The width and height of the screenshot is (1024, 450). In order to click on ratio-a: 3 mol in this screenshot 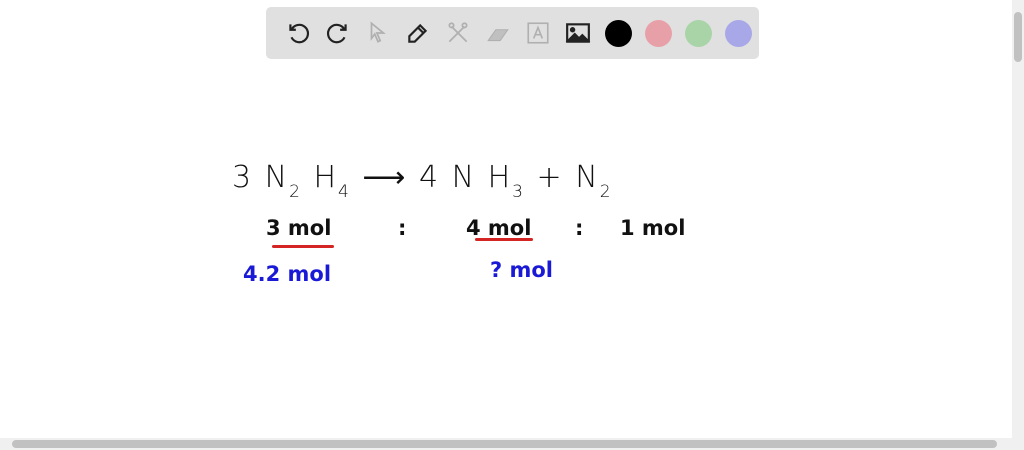, I will do `click(299, 228)`.